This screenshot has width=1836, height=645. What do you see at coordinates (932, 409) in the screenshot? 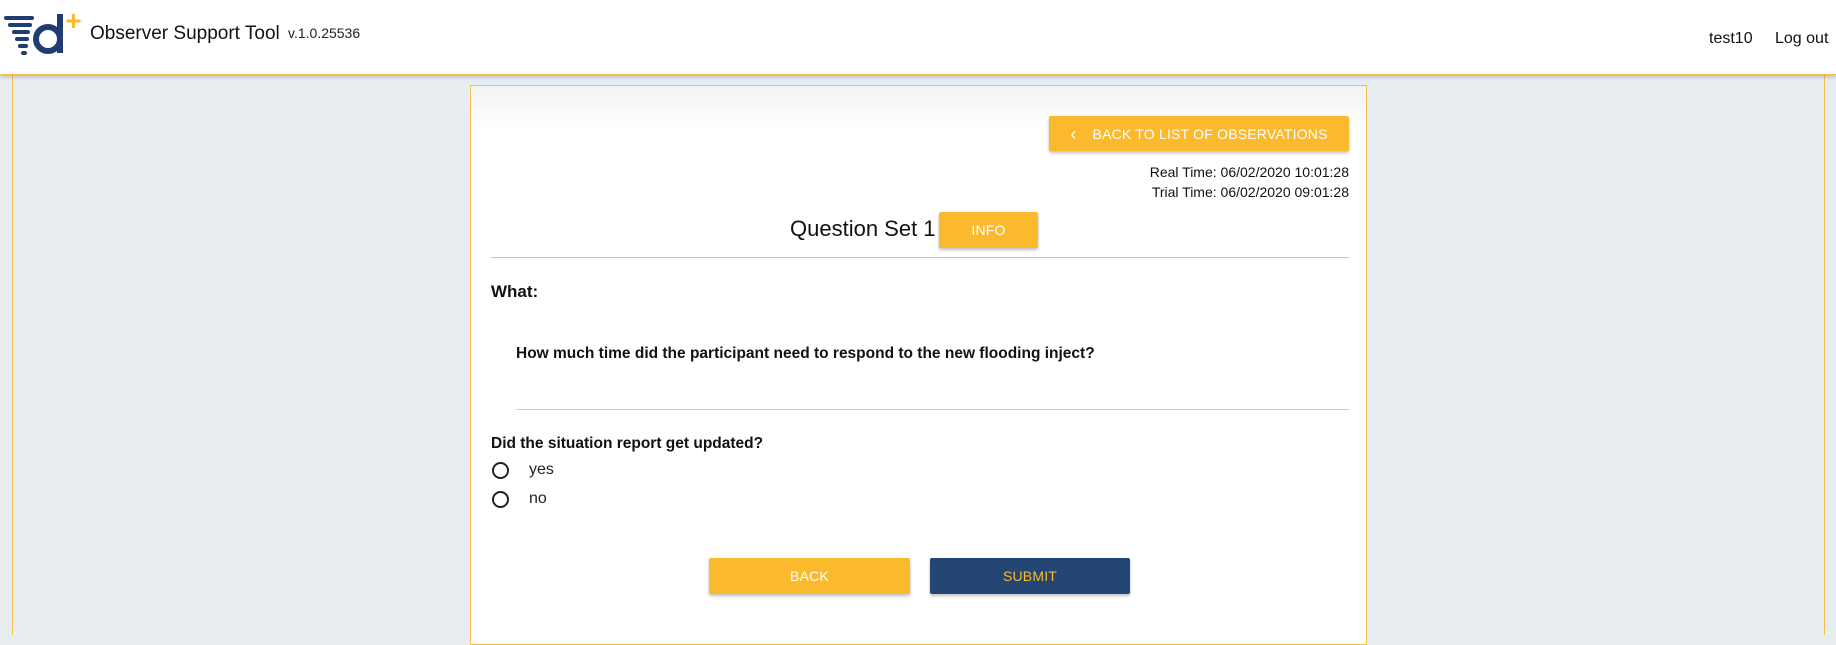
I see `open-answer-field` at bounding box center [932, 409].